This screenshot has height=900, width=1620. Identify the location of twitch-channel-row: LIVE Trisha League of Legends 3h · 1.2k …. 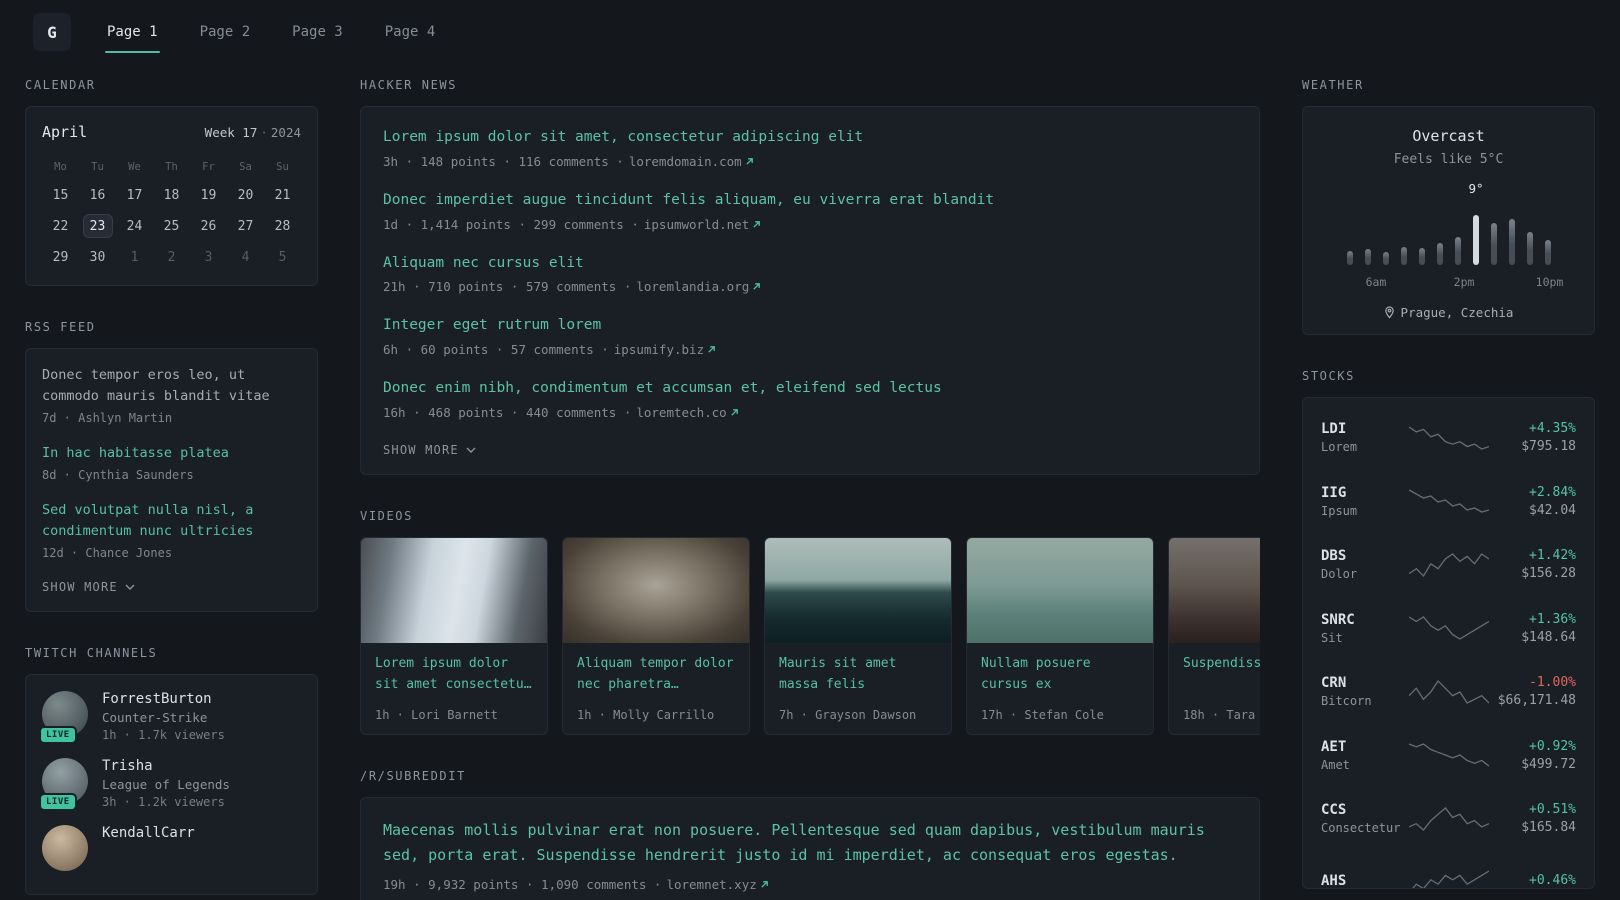
(170, 784).